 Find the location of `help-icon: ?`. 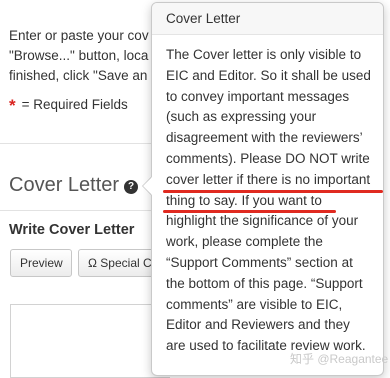

help-icon: ? is located at coordinates (131, 187).